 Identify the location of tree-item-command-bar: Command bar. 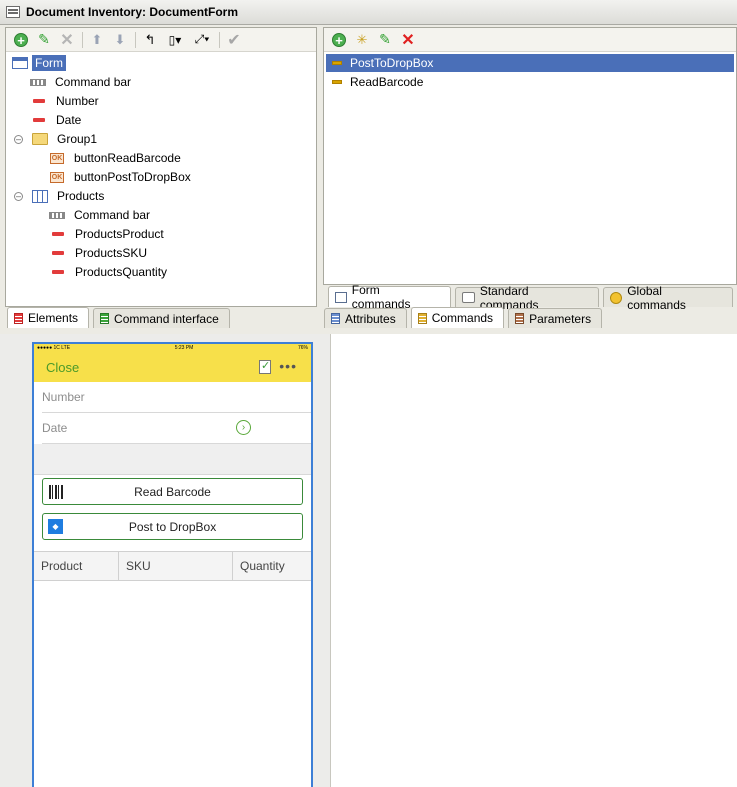
(82, 82).